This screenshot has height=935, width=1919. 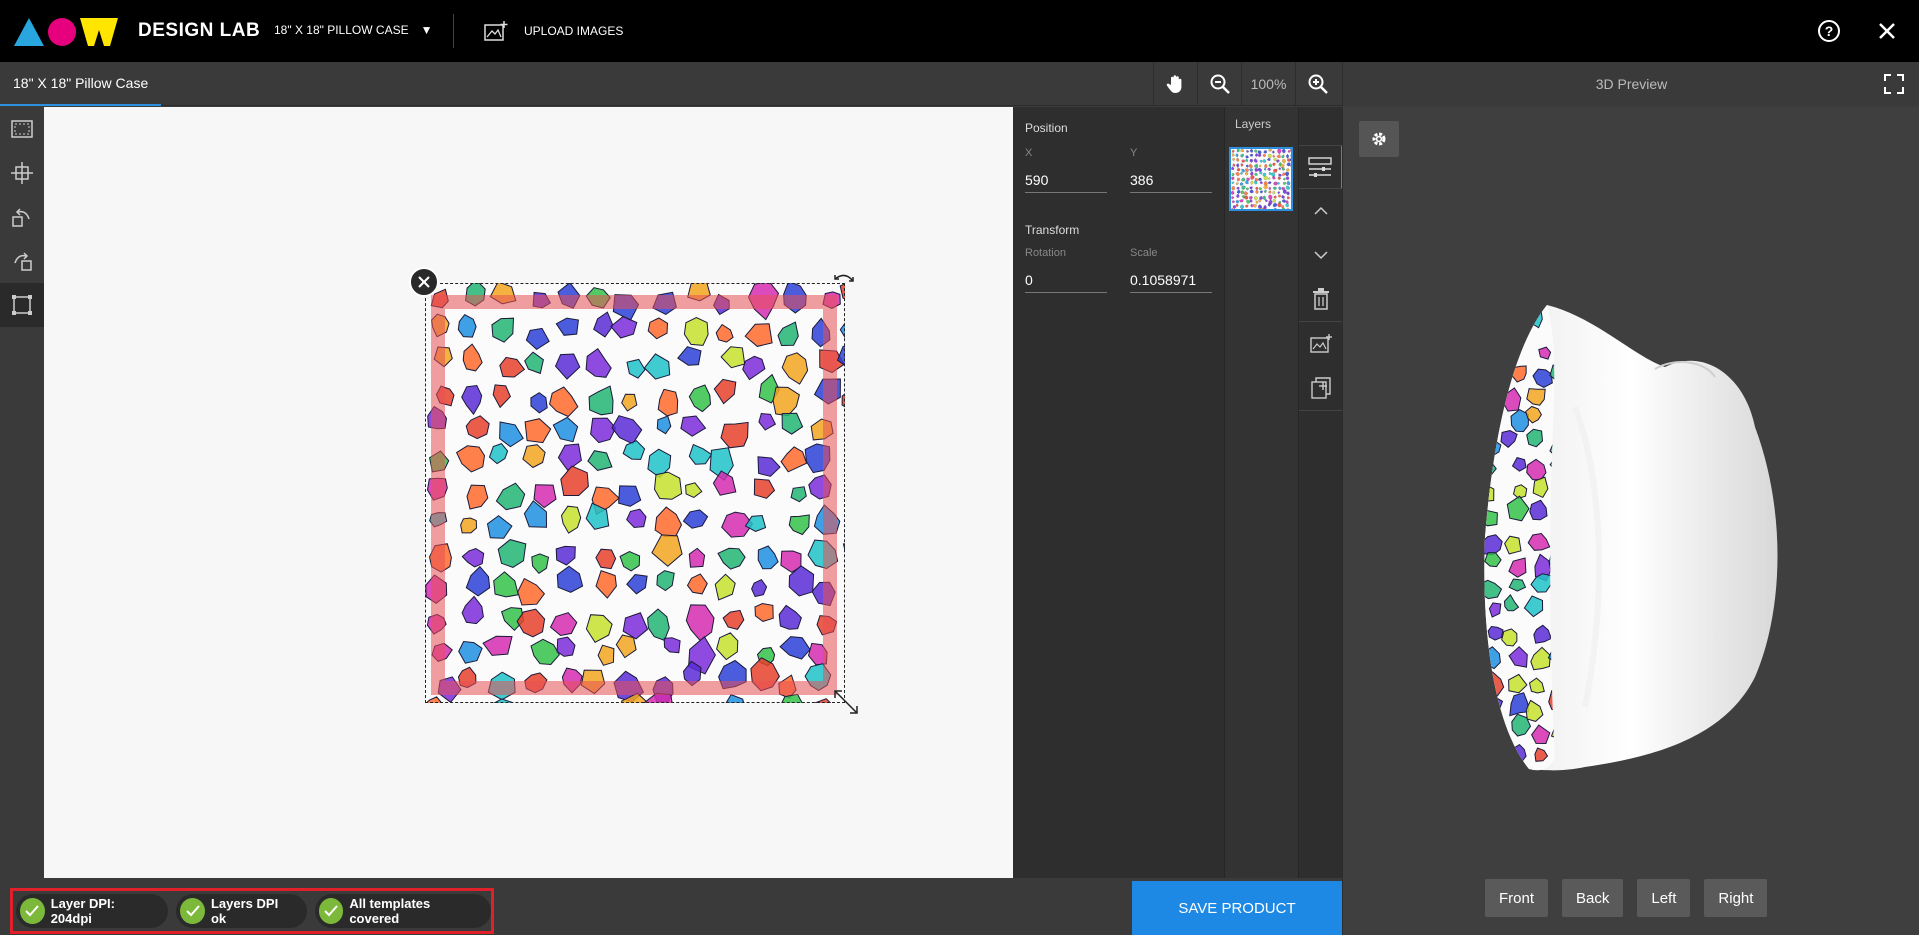 What do you see at coordinates (1171, 280) in the screenshot?
I see `scale-input` at bounding box center [1171, 280].